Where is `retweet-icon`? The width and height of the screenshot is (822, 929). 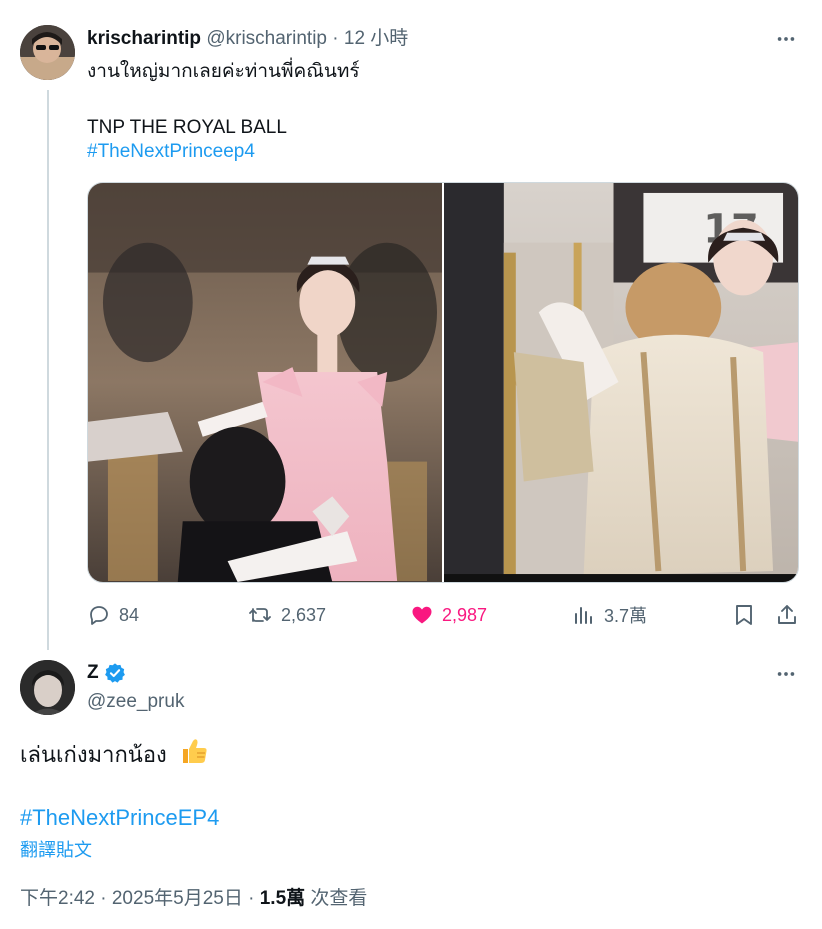 retweet-icon is located at coordinates (260, 615).